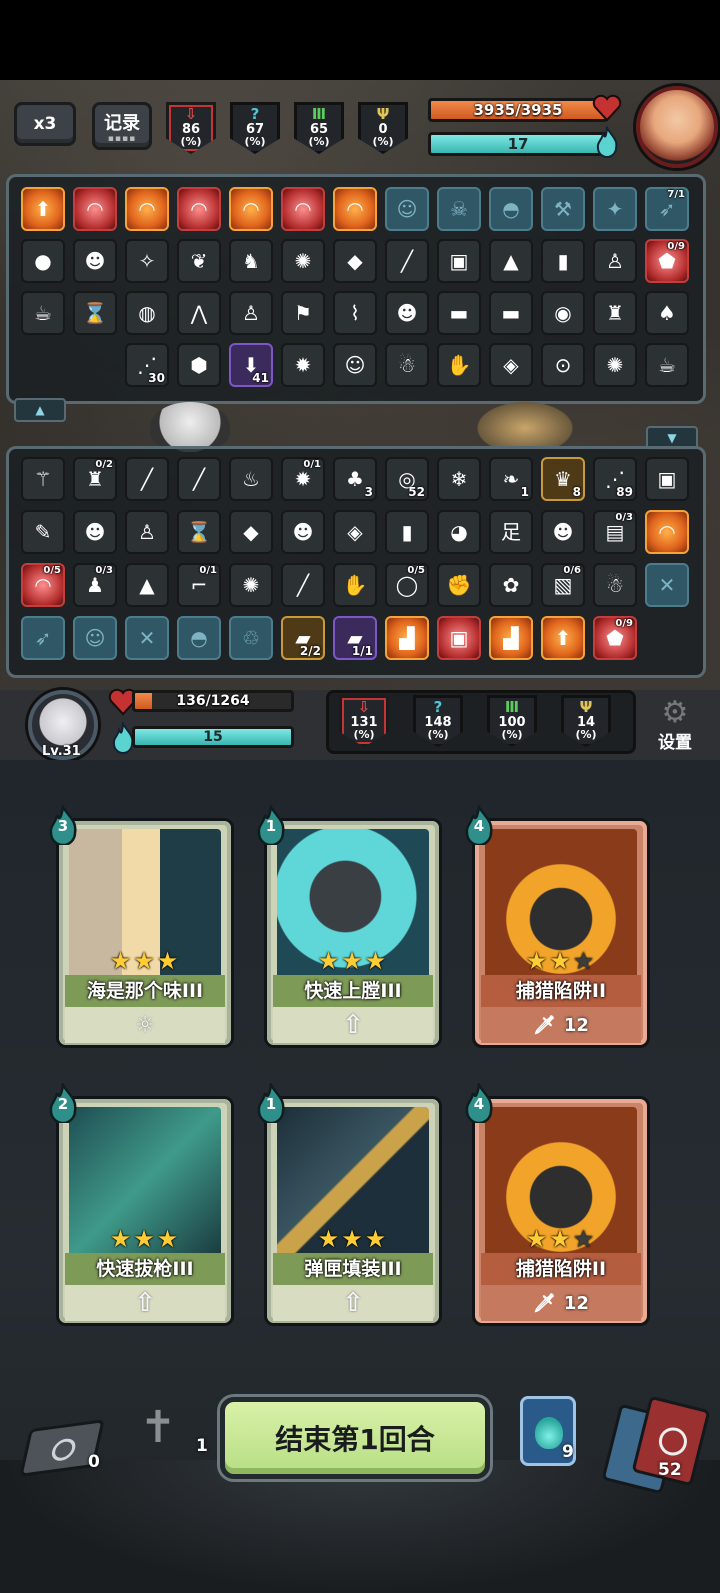 The height and width of the screenshot is (1593, 720). I want to click on inventory-item: ⬟ 0/9, so click(667, 261).